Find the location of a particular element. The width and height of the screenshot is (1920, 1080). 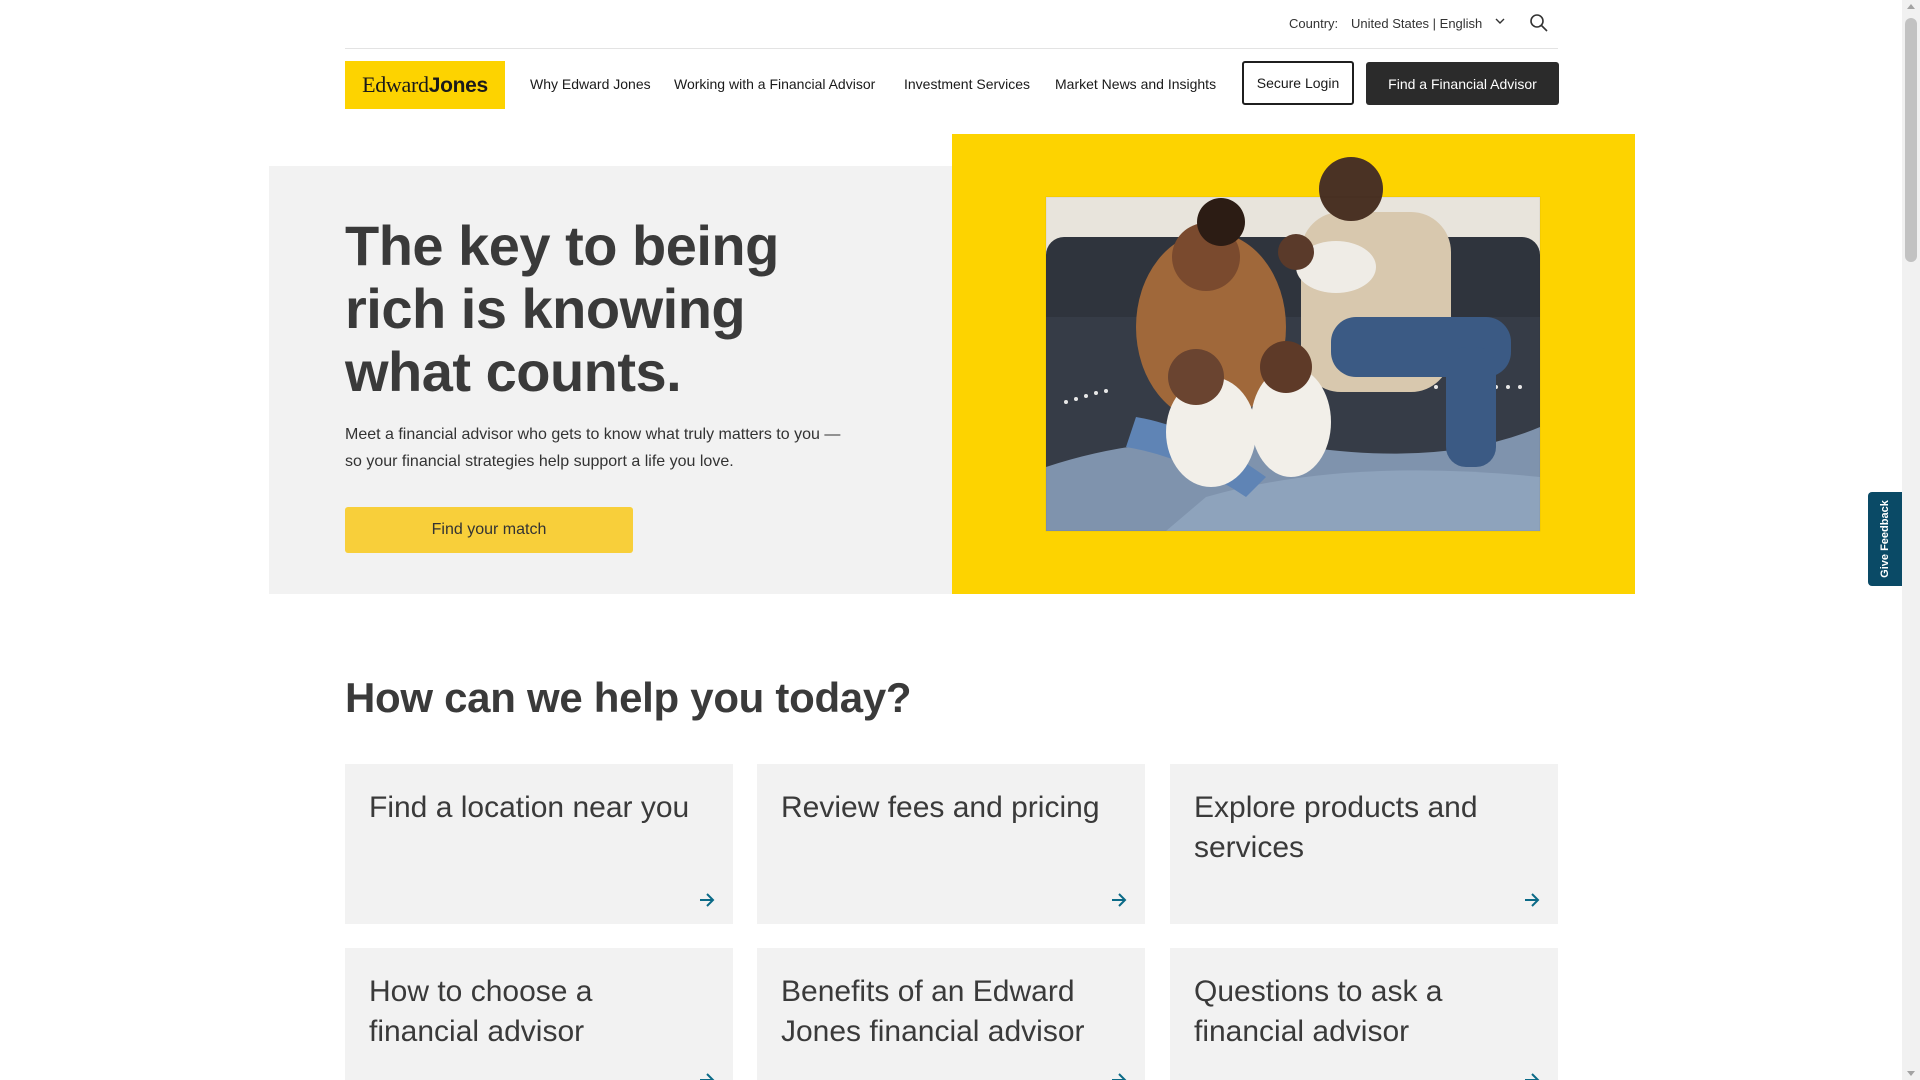

card-label: Find a location near you is located at coordinates (529, 807).